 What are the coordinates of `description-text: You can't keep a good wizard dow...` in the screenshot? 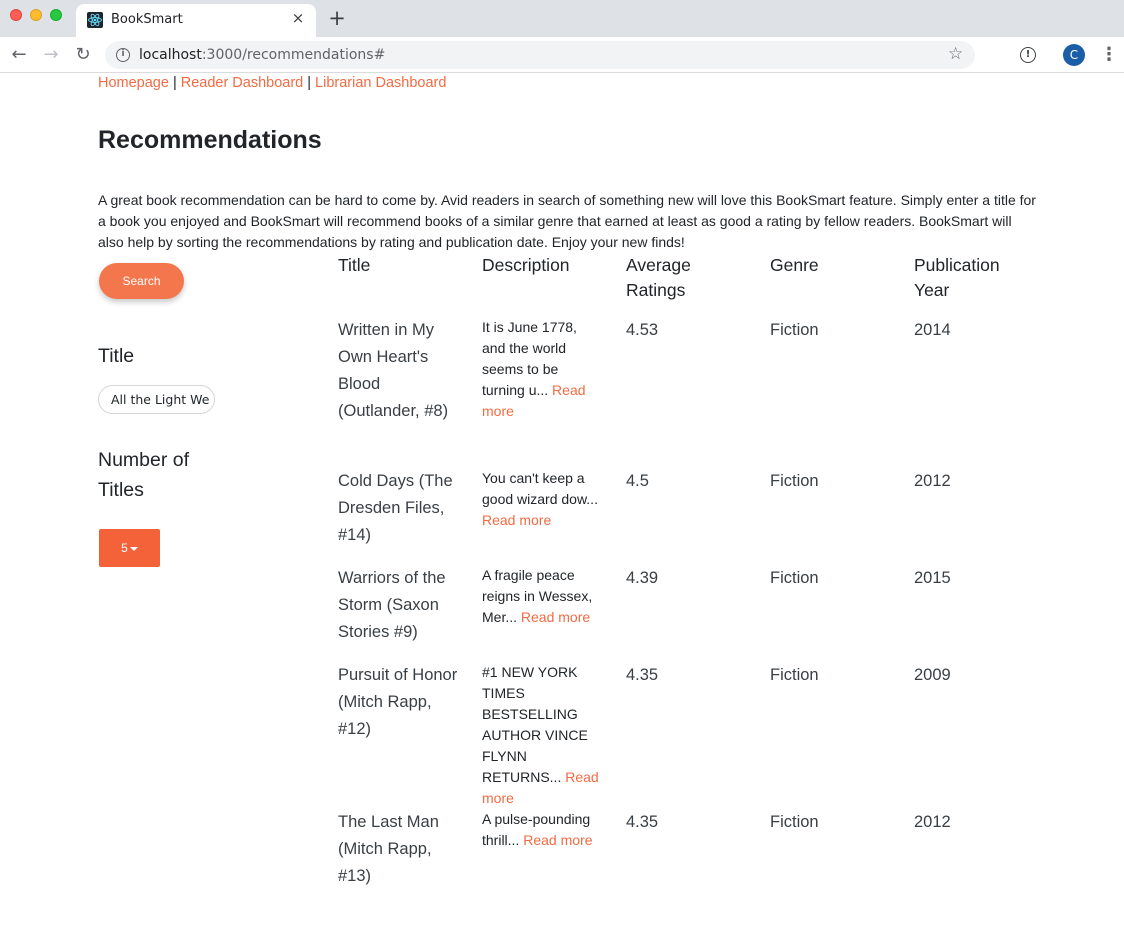 It's located at (540, 488).